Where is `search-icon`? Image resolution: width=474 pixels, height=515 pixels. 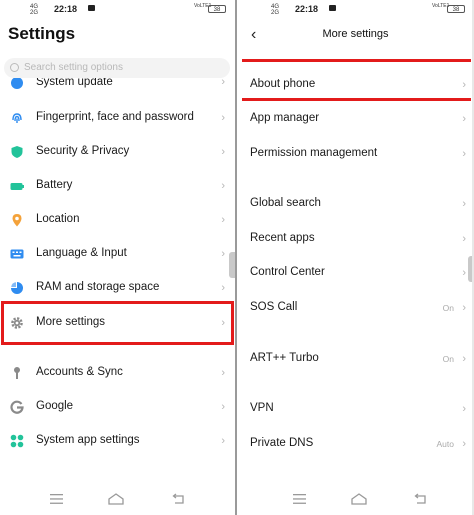
search-icon is located at coordinates (14, 67).